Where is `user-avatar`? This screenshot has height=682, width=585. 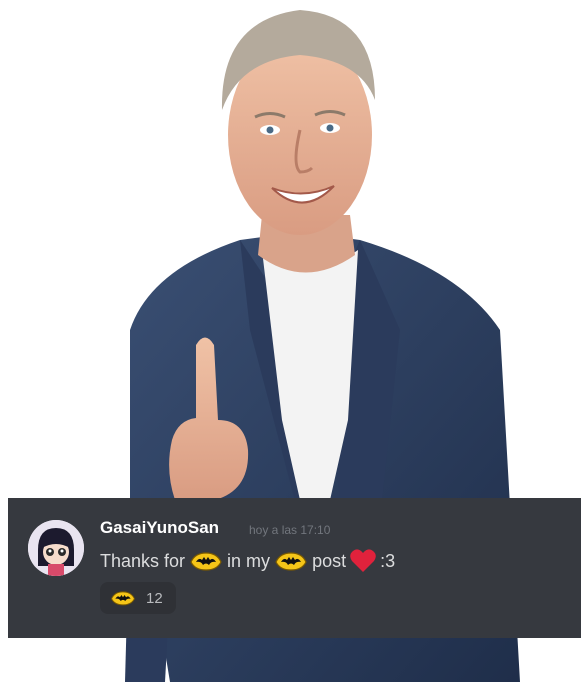
user-avatar is located at coordinates (56, 548).